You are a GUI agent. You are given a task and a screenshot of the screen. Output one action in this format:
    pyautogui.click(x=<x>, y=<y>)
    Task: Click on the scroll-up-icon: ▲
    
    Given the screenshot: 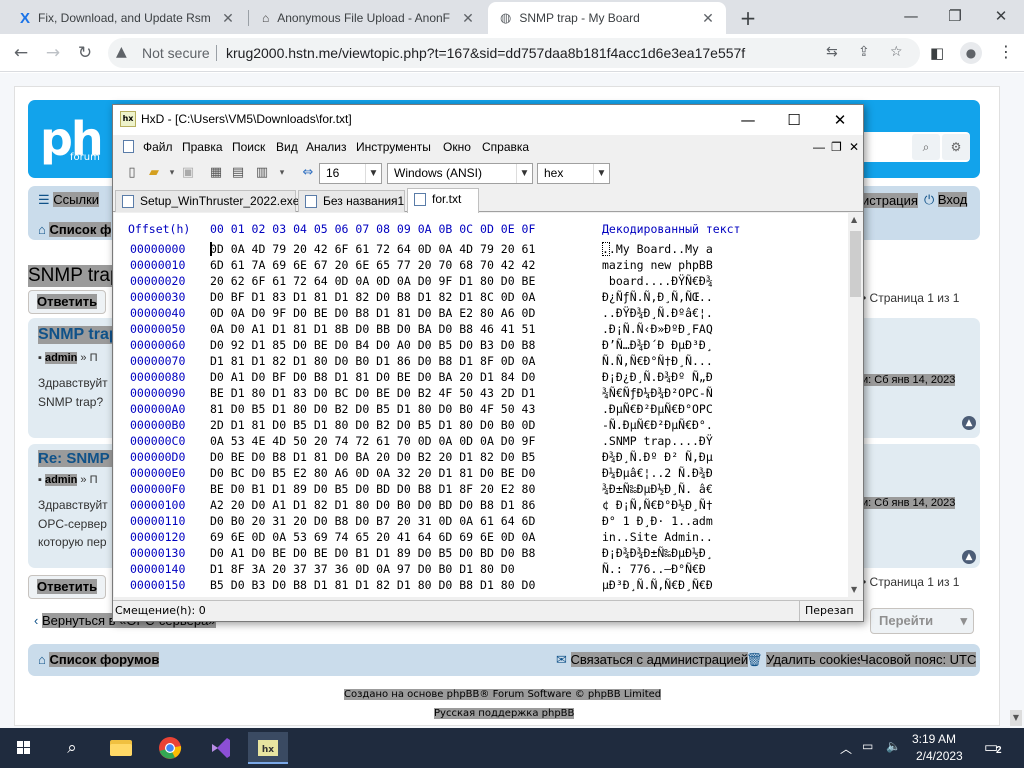 What is the action you would take?
    pyautogui.click(x=854, y=219)
    